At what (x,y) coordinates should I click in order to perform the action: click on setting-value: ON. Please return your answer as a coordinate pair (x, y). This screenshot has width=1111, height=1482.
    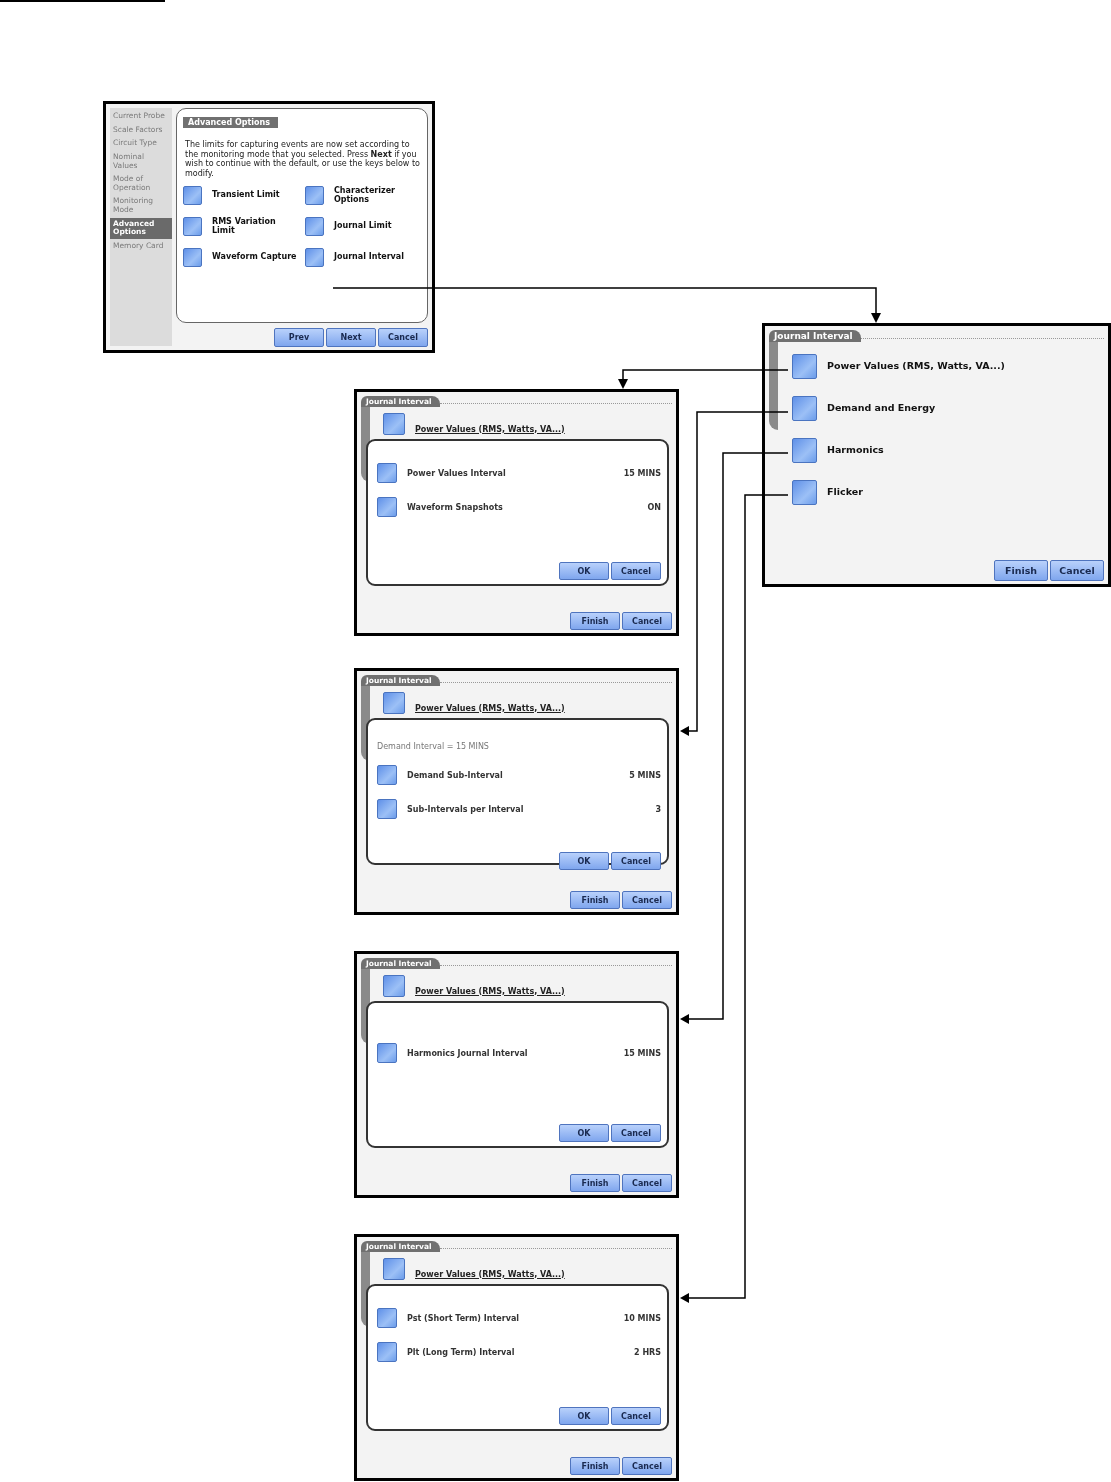
    Looking at the image, I should click on (654, 507).